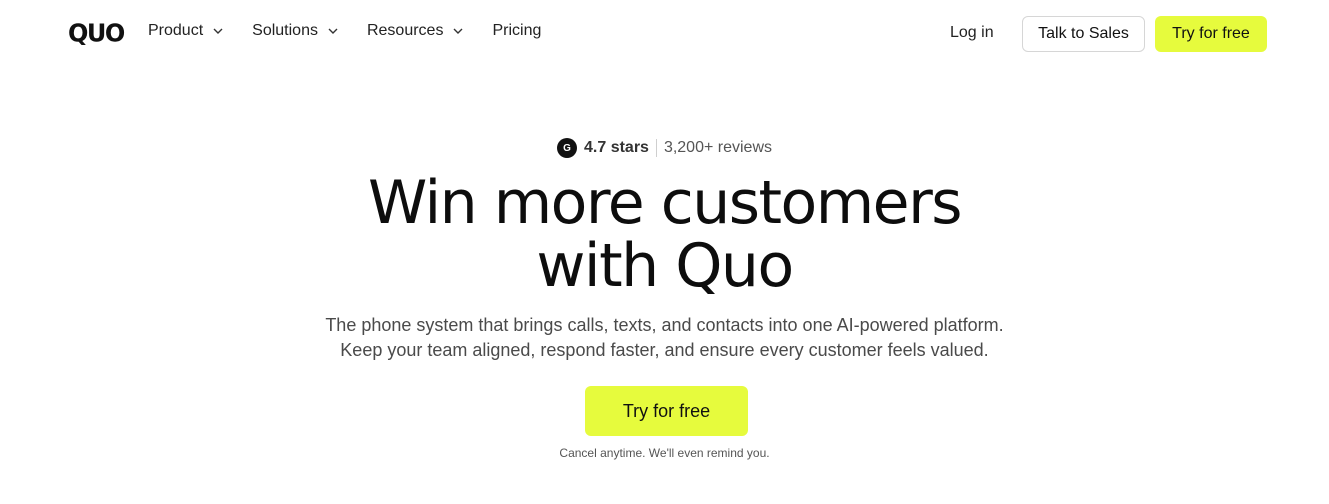 The height and width of the screenshot is (504, 1329). Describe the element at coordinates (1083, 34) in the screenshot. I see `talk-to-sales-button: Talk to Sales` at that location.